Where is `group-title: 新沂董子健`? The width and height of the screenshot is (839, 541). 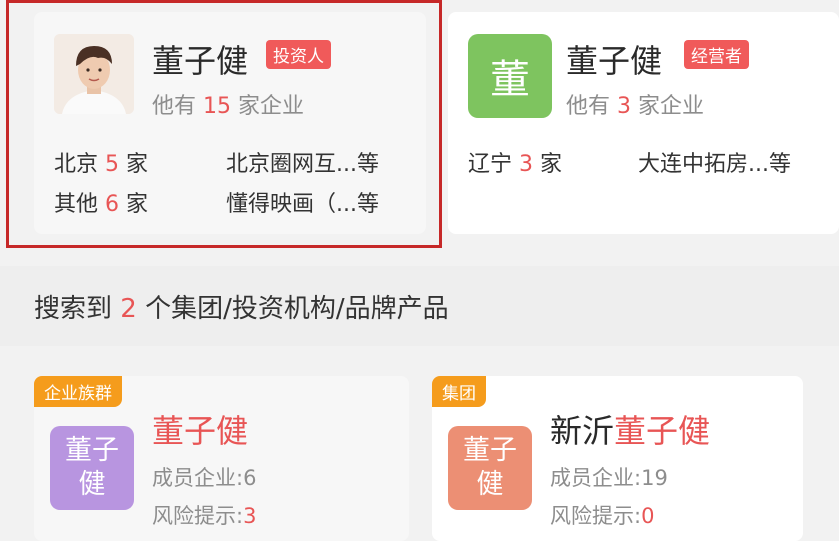
group-title: 新沂董子健 is located at coordinates (630, 429).